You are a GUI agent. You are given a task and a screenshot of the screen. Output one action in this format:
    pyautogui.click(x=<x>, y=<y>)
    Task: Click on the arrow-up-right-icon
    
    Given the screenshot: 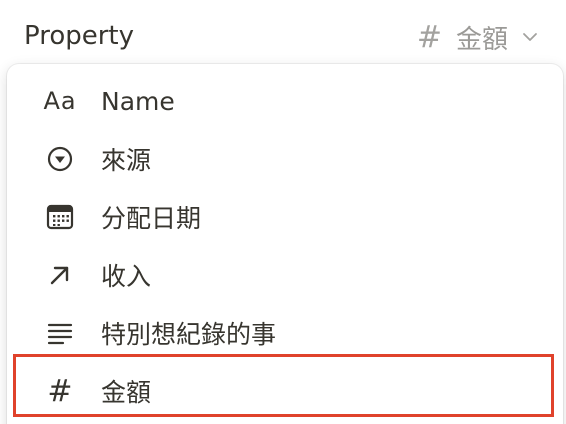 What is the action you would take?
    pyautogui.click(x=60, y=275)
    